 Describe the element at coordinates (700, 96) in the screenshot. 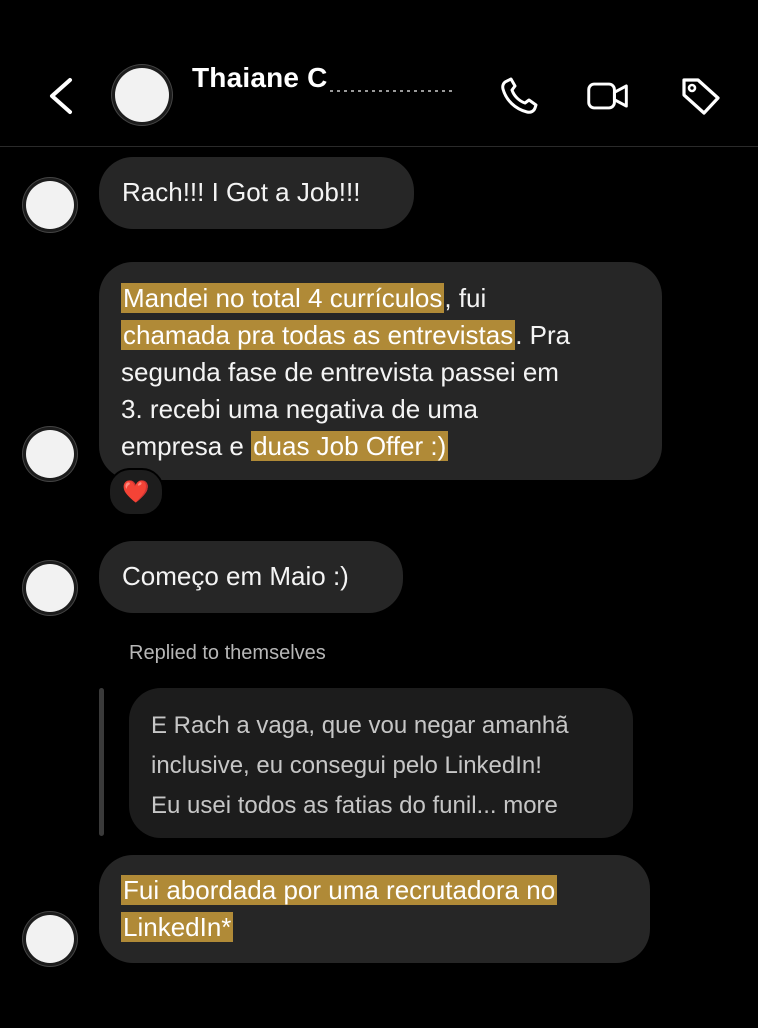

I see `tag-icon` at that location.